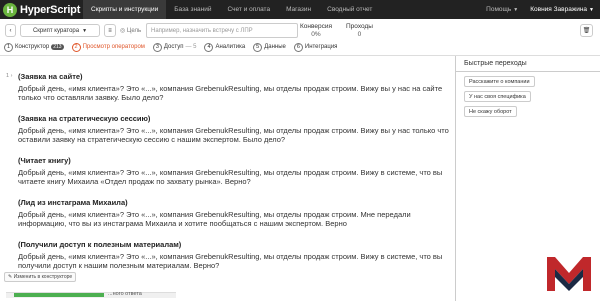 The width and height of the screenshot is (600, 301). What do you see at coordinates (8, 47) in the screenshot?
I see `step-number: 1` at bounding box center [8, 47].